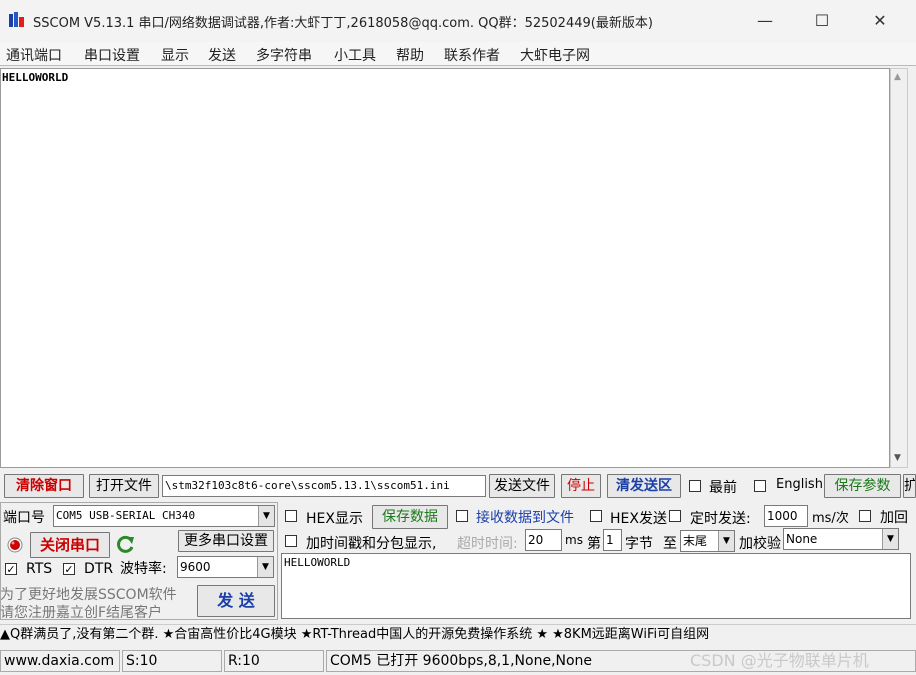 This screenshot has height=675, width=916. Describe the element at coordinates (11, 569) in the screenshot. I see `rts-checkbox: ✓` at that location.